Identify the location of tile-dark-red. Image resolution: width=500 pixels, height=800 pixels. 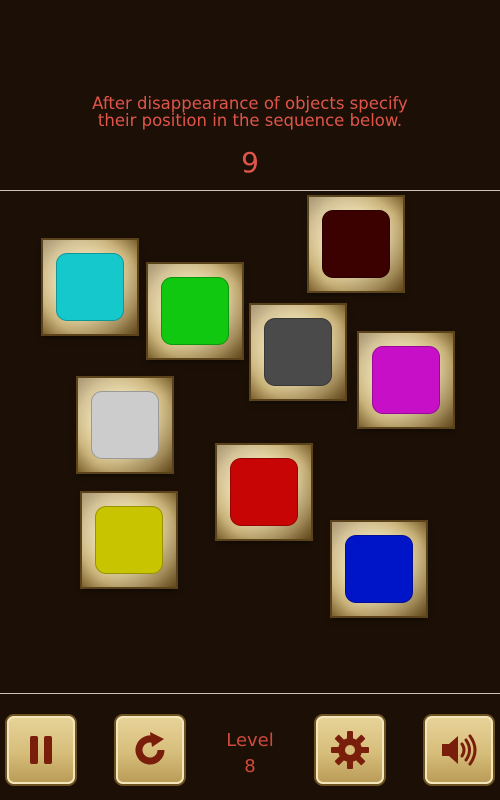
(356, 244).